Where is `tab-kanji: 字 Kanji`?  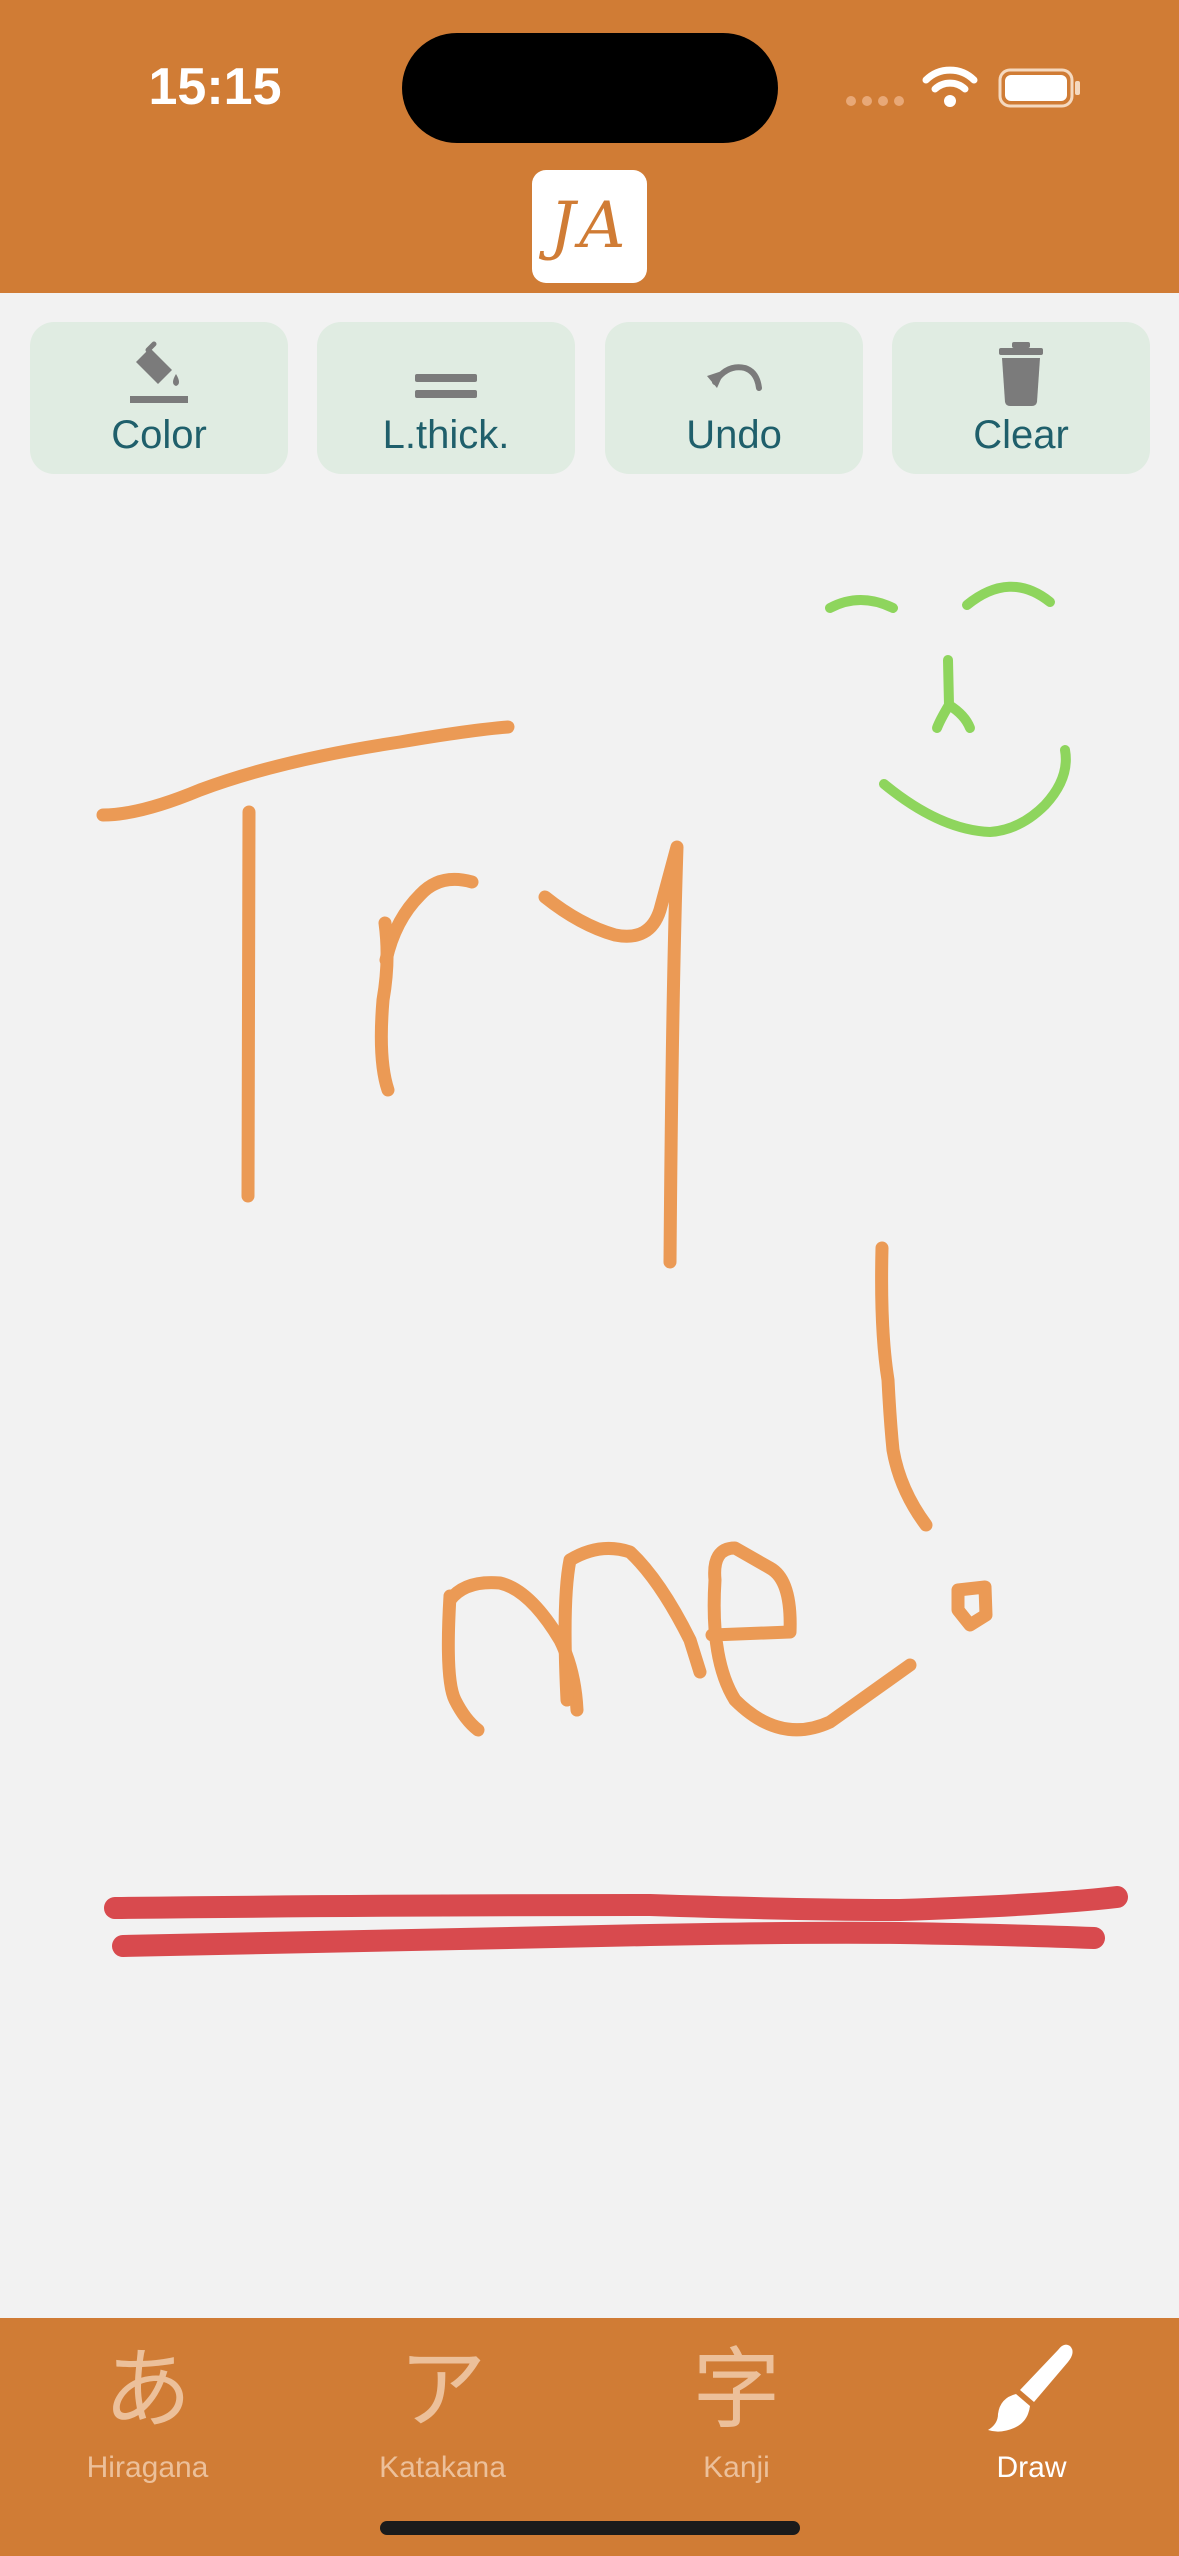
tab-kanji: 字 Kanji is located at coordinates (736, 2418).